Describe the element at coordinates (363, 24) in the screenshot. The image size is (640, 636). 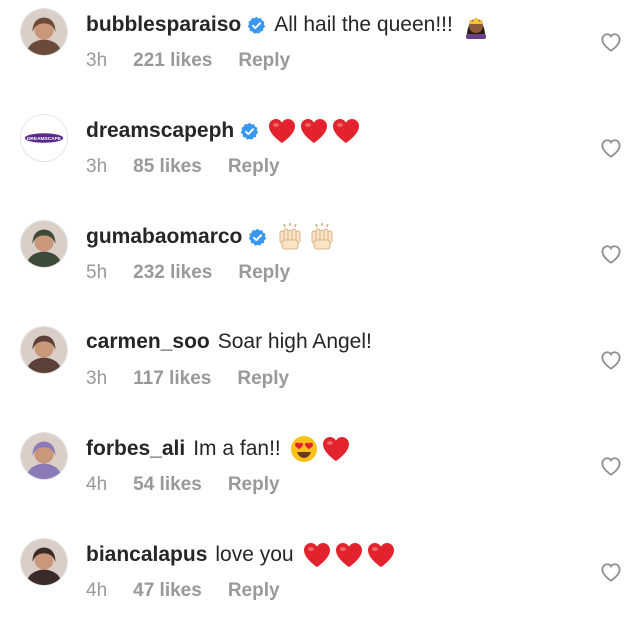
I see `comment-text: All hail the queen!!!` at that location.